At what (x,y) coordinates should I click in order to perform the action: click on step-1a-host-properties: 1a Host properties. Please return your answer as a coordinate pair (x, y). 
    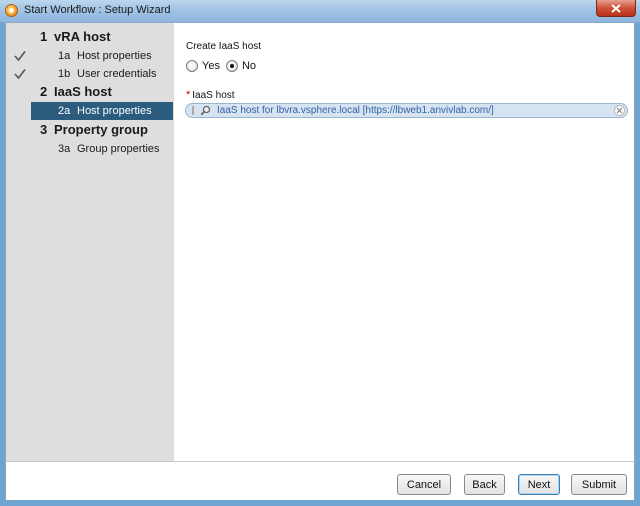
    Looking at the image, I should click on (90, 56).